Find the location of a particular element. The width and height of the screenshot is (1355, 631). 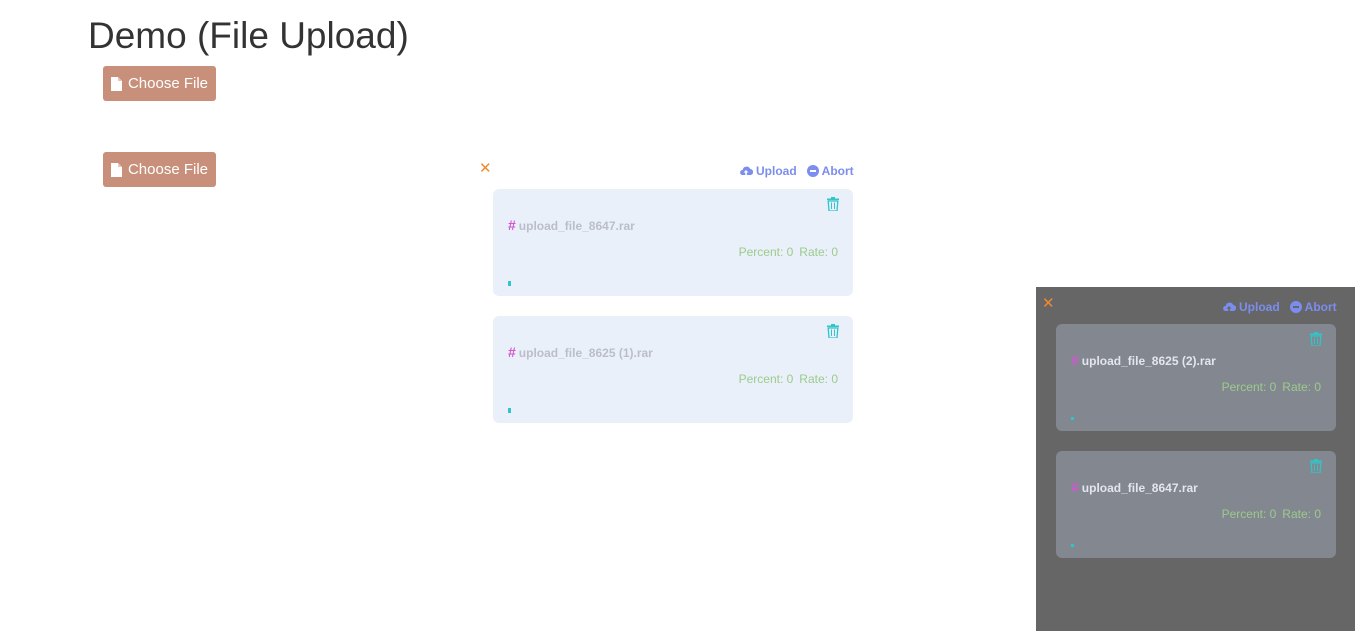

file-name: # upload_file_8625 (2).rar is located at coordinates (1143, 360).